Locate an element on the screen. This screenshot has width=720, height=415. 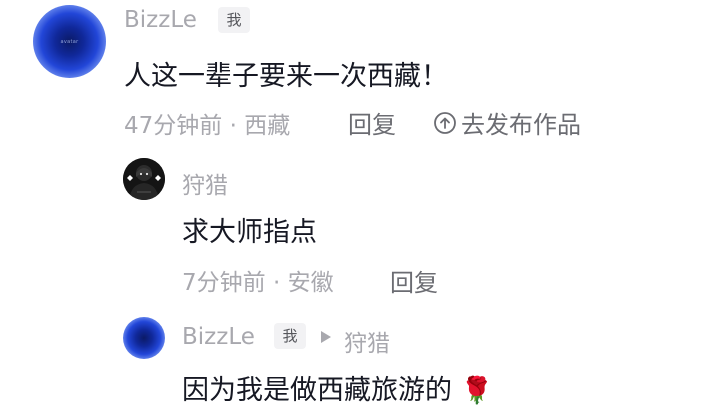
publish-work-label: 去发布作品 is located at coordinates (521, 125).